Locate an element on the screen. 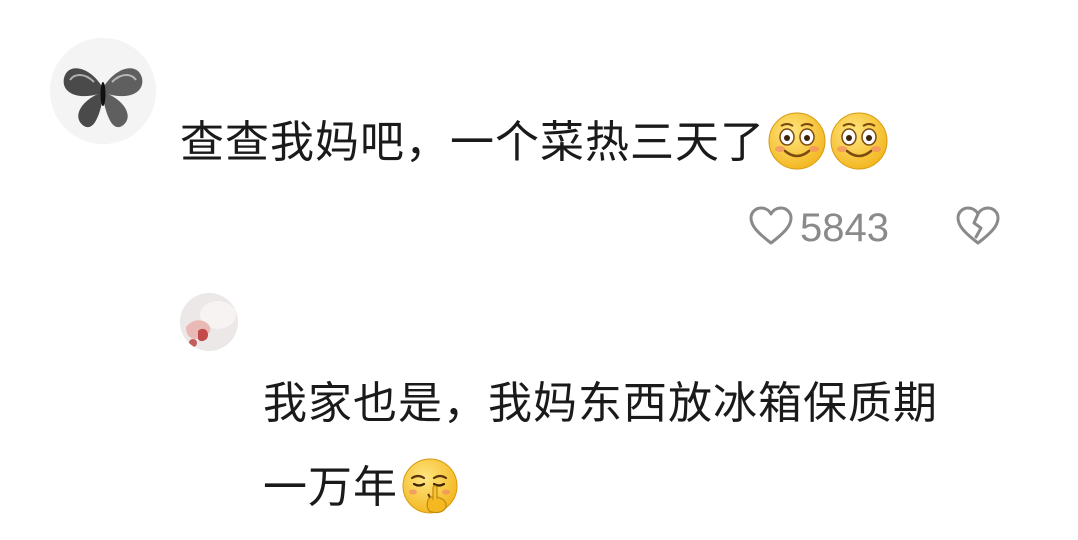 This screenshot has height=540, width=1078. user-photo-avatar is located at coordinates (209, 322).